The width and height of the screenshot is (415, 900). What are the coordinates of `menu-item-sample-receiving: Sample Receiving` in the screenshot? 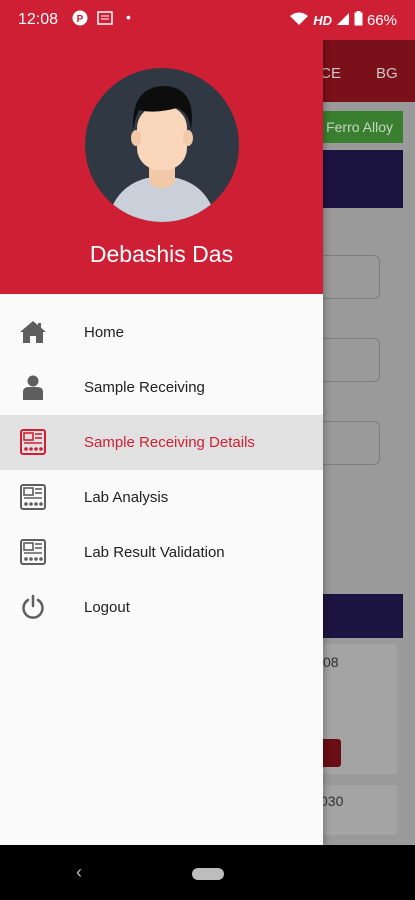 It's located at (161, 387).